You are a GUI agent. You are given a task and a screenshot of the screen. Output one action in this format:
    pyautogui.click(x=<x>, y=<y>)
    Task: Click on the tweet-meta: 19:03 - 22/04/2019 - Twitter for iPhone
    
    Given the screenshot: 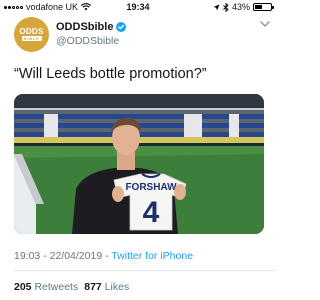 What is the action you would take?
    pyautogui.click(x=103, y=256)
    